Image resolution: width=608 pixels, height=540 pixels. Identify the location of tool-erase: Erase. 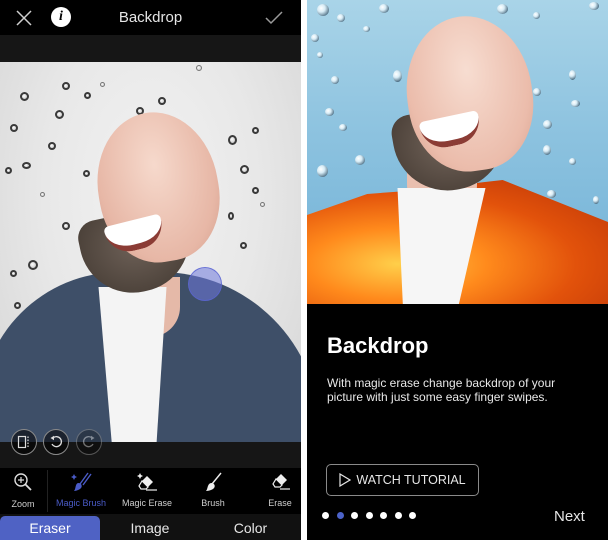
(279, 492).